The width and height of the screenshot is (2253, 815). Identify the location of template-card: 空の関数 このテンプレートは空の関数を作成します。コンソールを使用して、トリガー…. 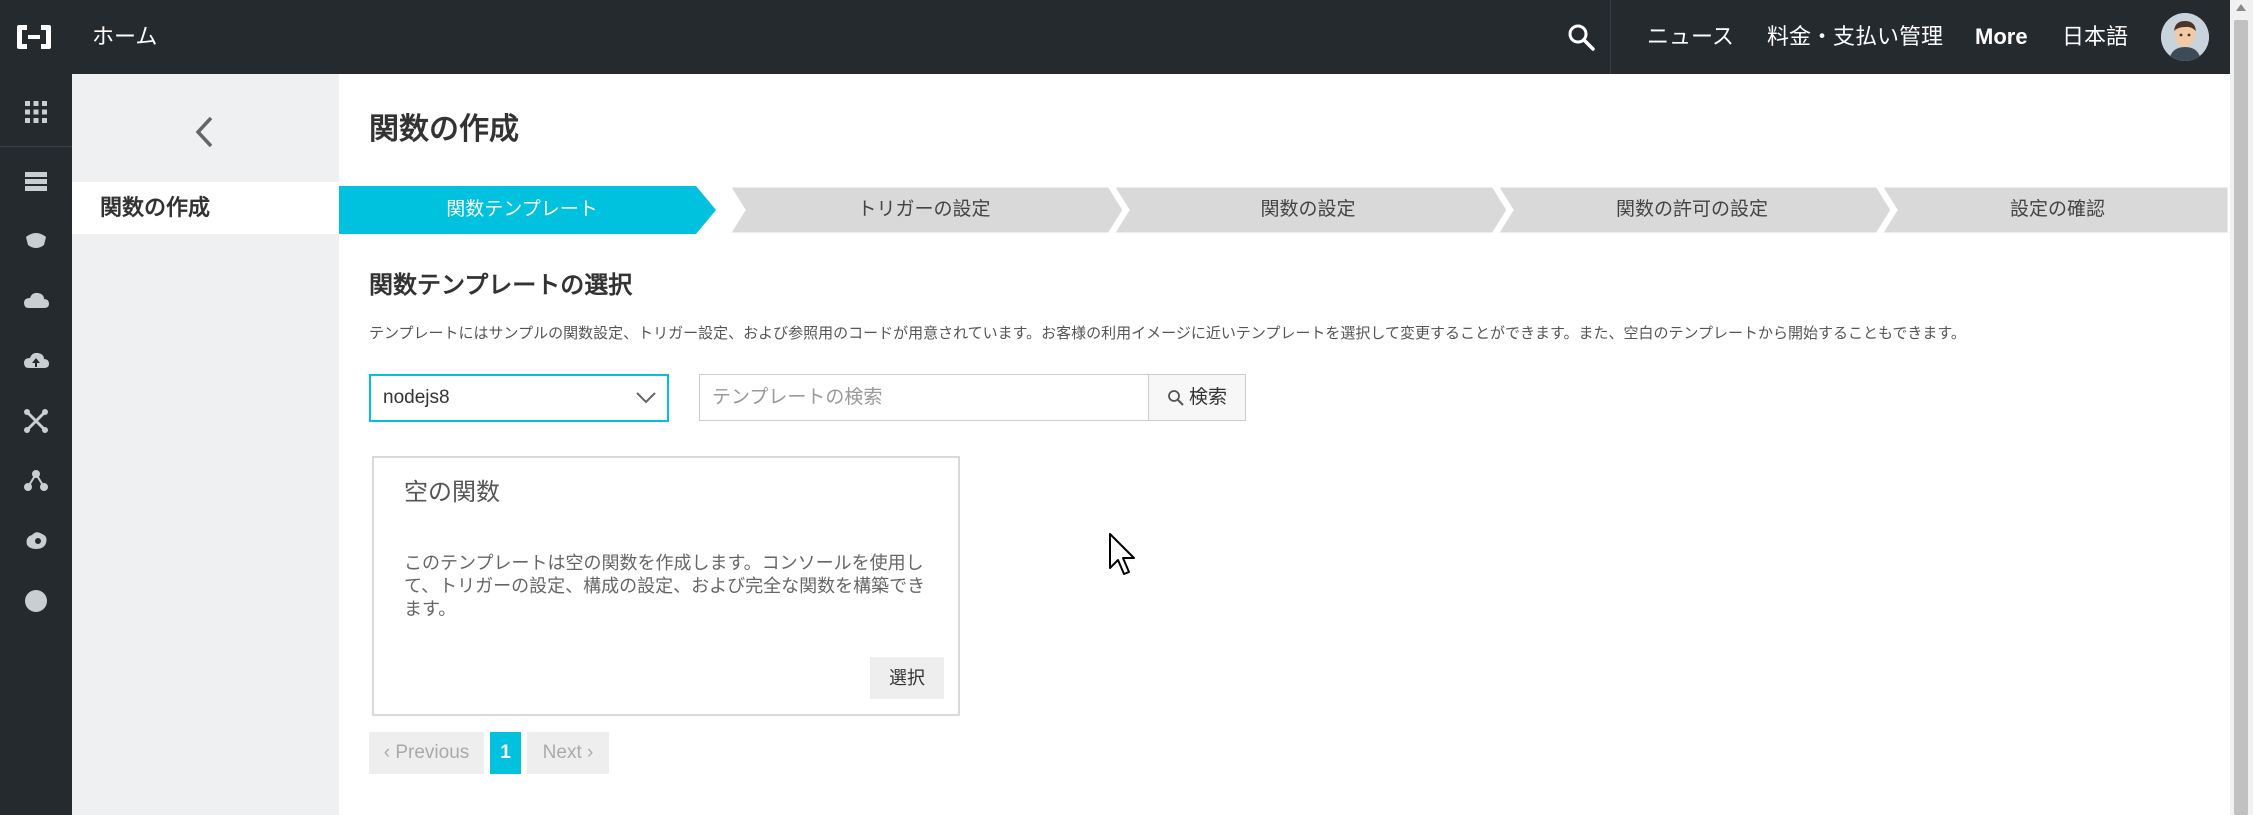
(666, 586).